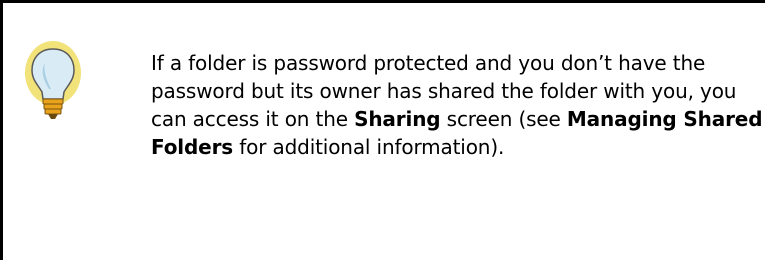 Image resolution: width=765 pixels, height=260 pixels. I want to click on sharing-screen-reference: Sharing, so click(397, 119).